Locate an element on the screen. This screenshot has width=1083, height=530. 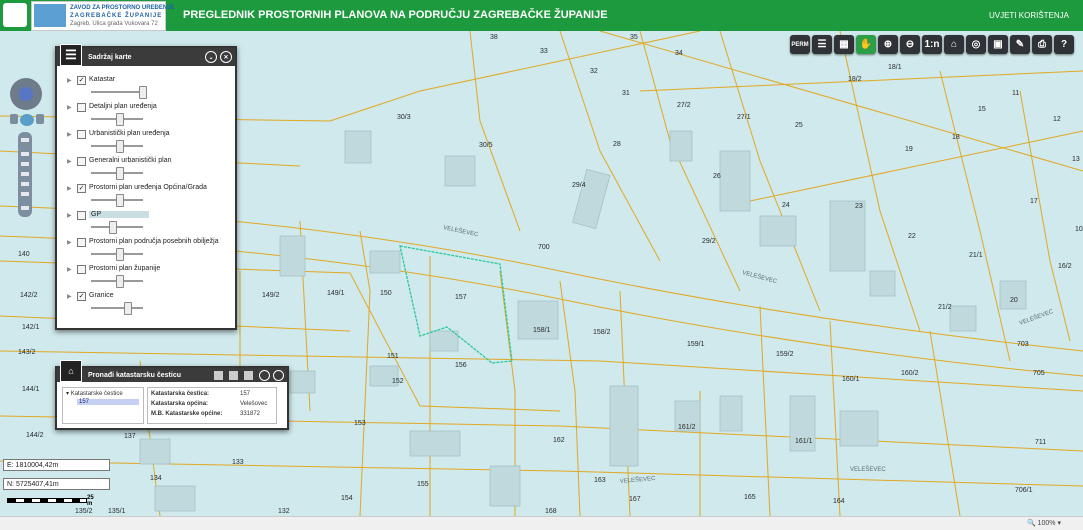
parcel-number: 152 is located at coordinates (398, 381).